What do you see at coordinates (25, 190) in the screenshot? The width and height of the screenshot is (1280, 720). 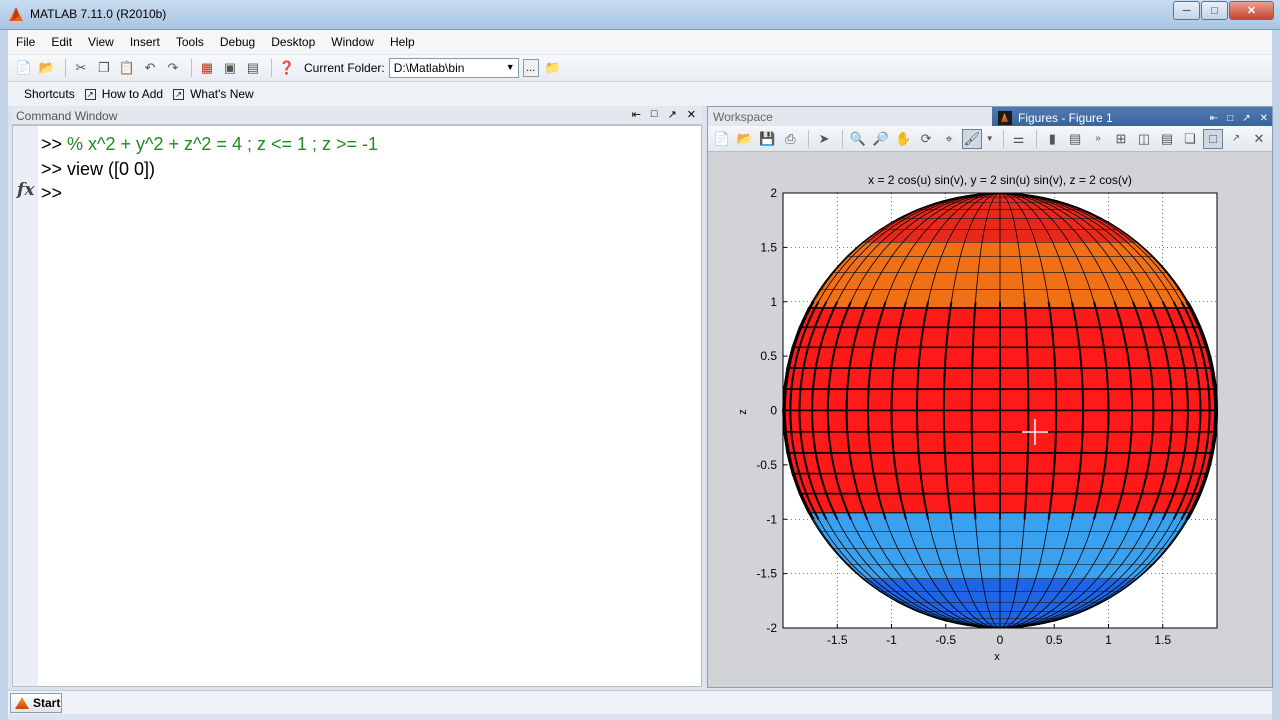 I see `function-browser-icon: fx` at bounding box center [25, 190].